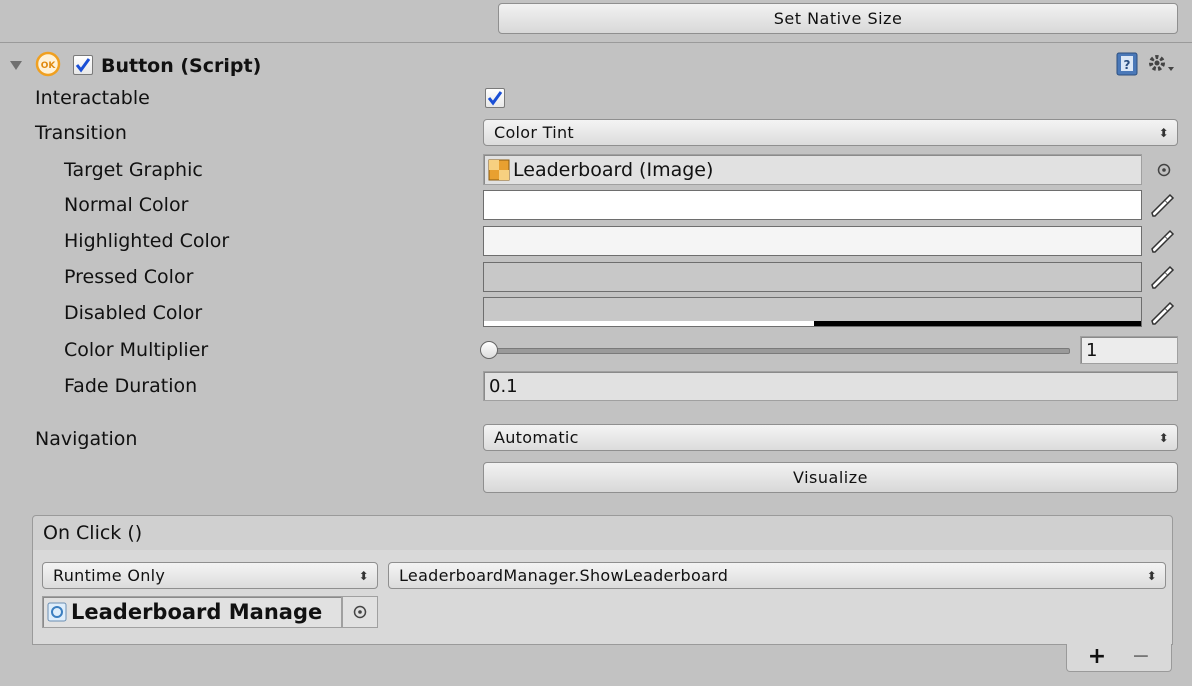  Describe the element at coordinates (81, 133) in the screenshot. I see `transition-label: Transition` at that location.